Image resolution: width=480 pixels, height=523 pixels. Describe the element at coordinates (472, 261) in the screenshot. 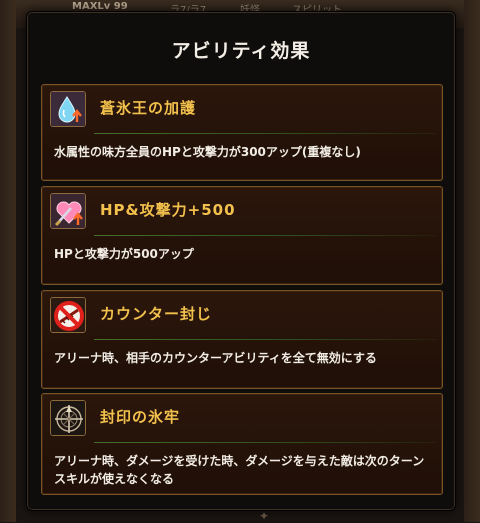

I see `background-right-edge` at that location.